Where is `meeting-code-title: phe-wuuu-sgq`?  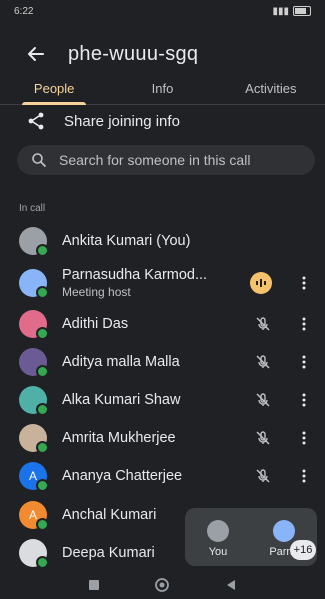 meeting-code-title: phe-wuuu-sgq is located at coordinates (133, 53).